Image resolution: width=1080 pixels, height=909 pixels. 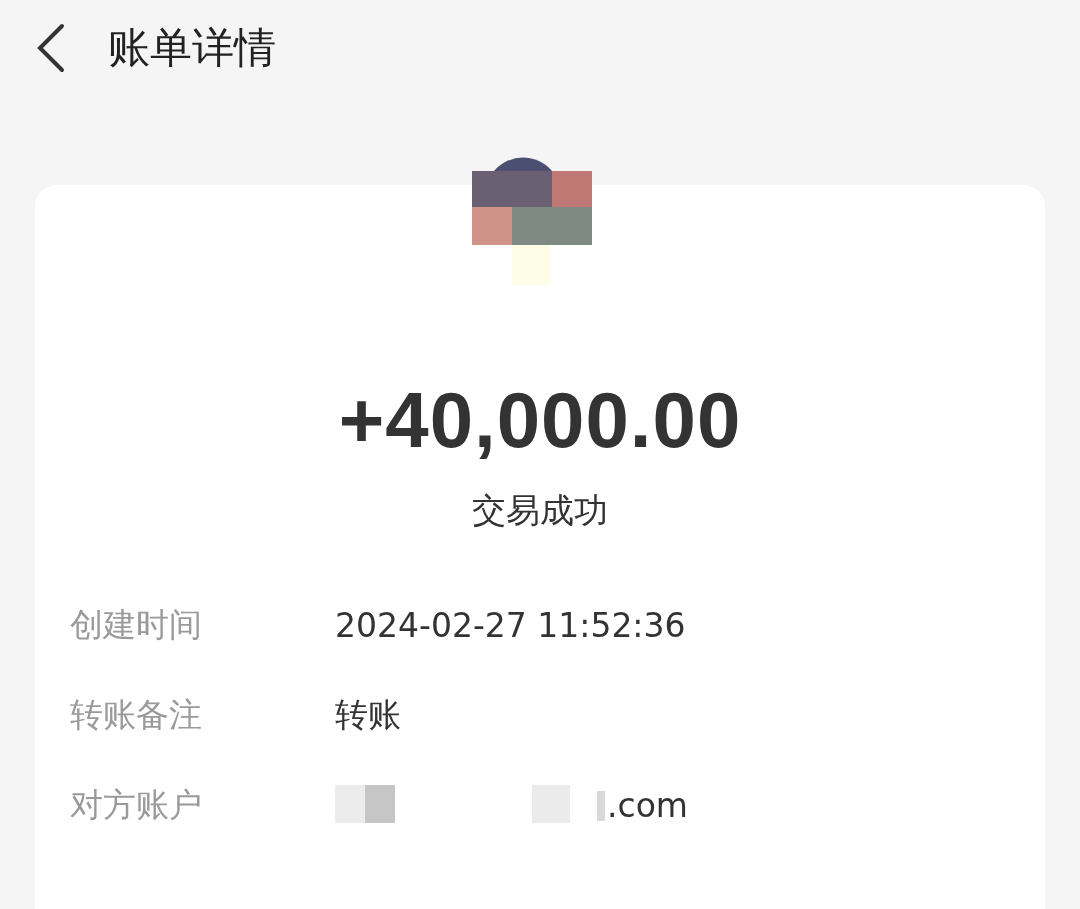 What do you see at coordinates (647, 805) in the screenshot?
I see `detail-value: .com` at bounding box center [647, 805].